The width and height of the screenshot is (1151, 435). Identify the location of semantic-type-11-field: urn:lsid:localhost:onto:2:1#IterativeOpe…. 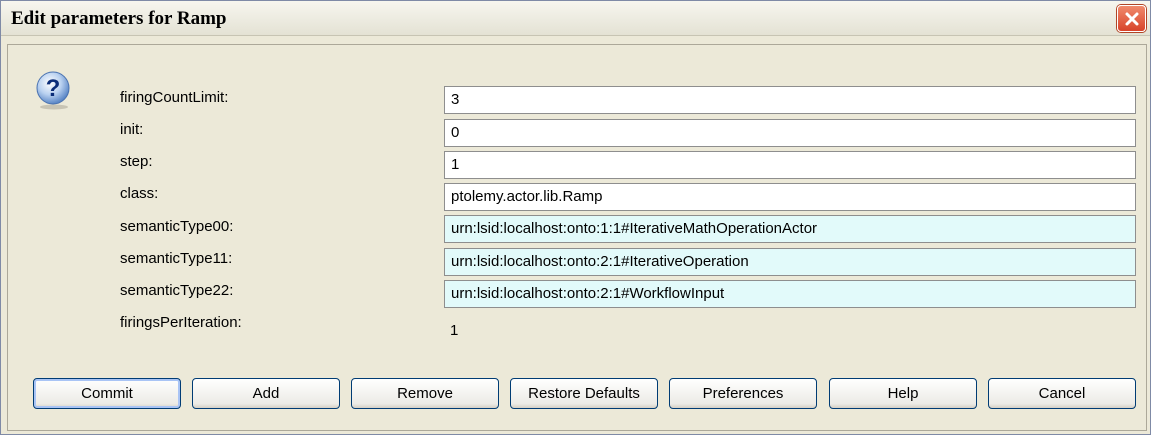
(790, 262).